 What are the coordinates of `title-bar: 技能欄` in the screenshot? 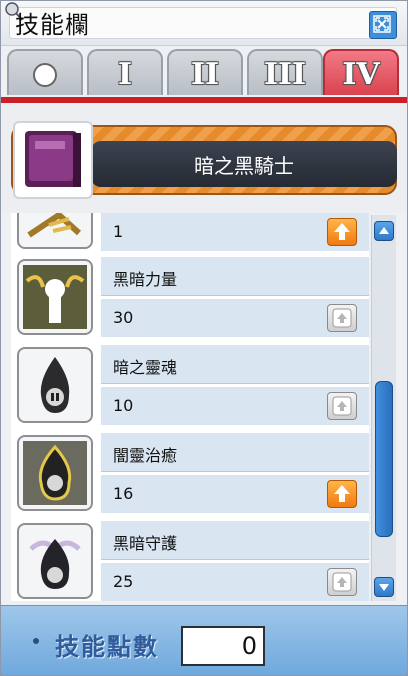 It's located at (204, 23).